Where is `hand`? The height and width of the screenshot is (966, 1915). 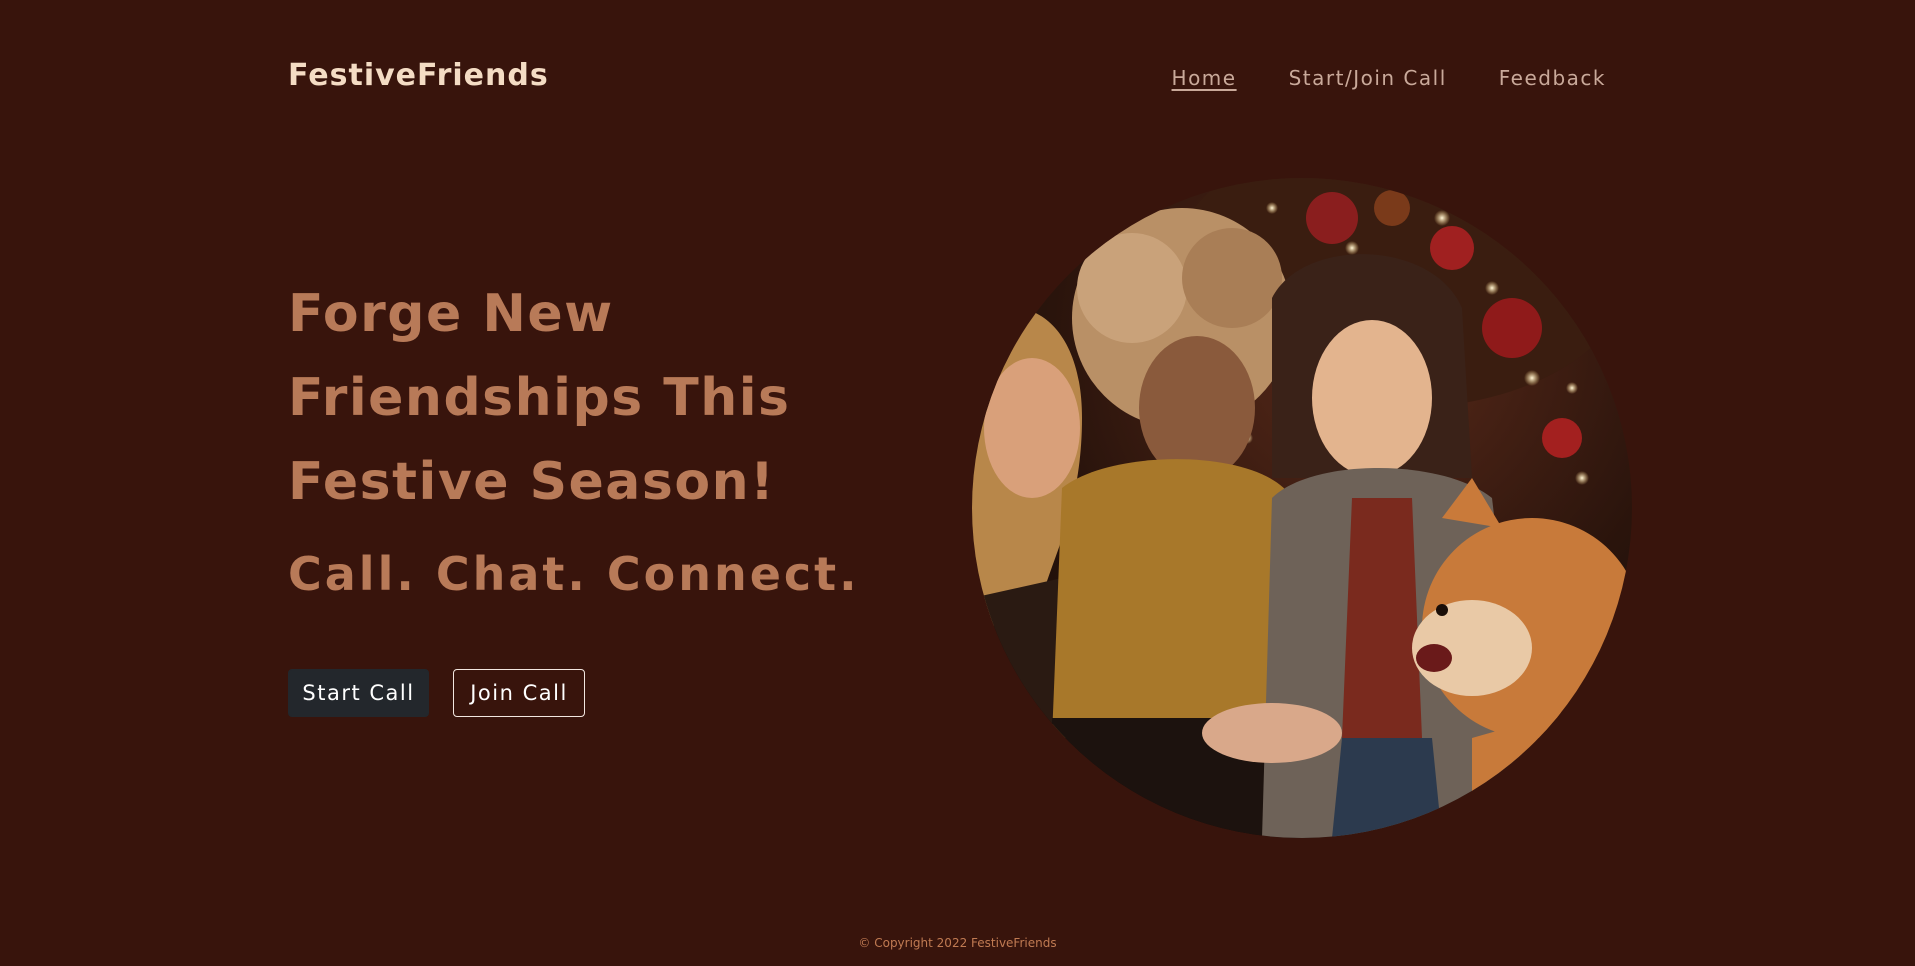
hand is located at coordinates (1272, 733).